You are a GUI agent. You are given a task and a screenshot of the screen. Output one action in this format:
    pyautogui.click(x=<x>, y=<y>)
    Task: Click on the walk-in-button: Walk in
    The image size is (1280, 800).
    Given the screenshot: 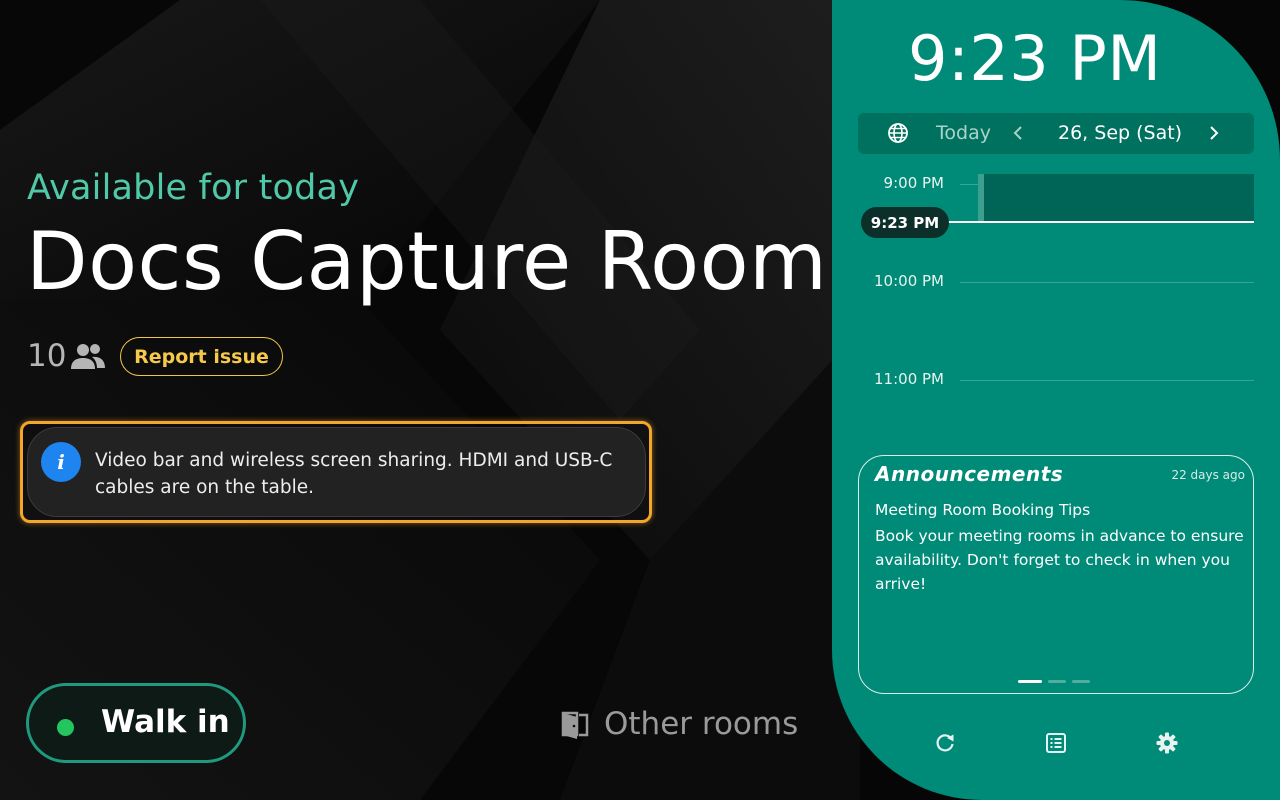 What is the action you would take?
    pyautogui.click(x=136, y=723)
    